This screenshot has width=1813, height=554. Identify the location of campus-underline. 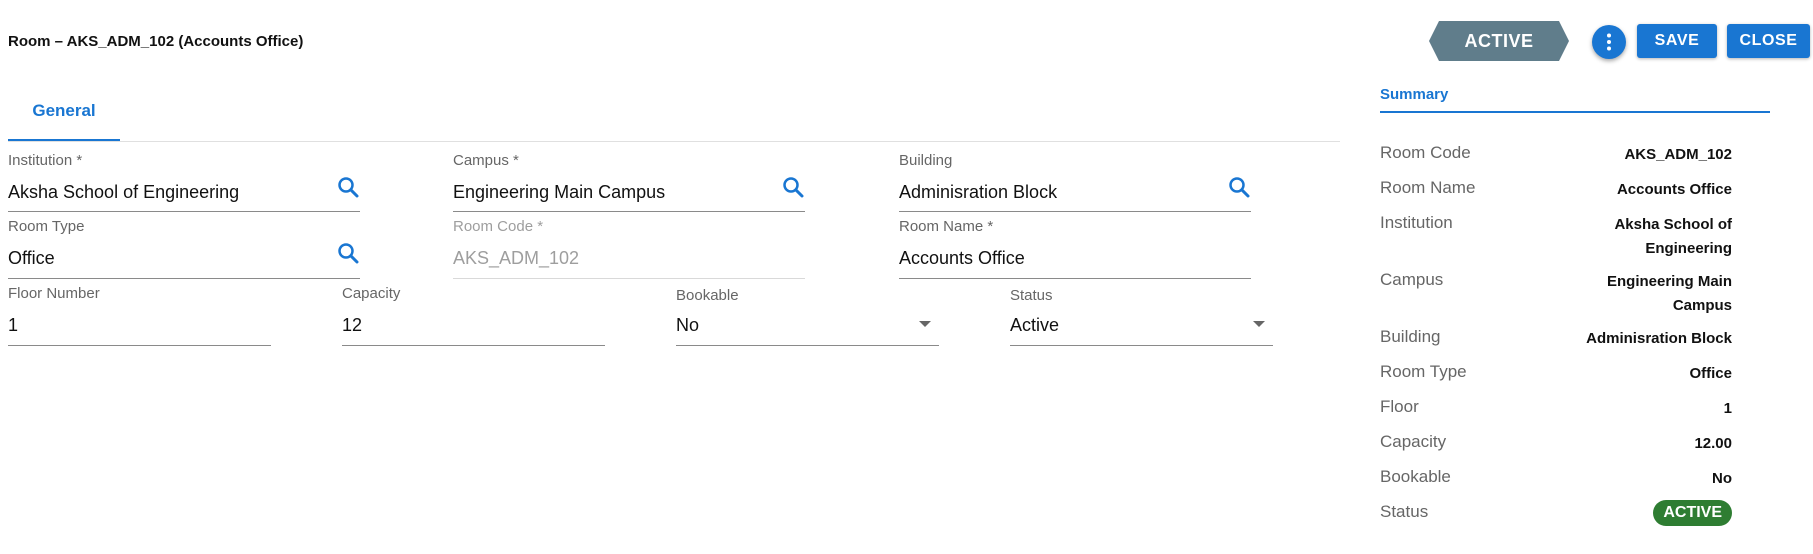
(629, 211).